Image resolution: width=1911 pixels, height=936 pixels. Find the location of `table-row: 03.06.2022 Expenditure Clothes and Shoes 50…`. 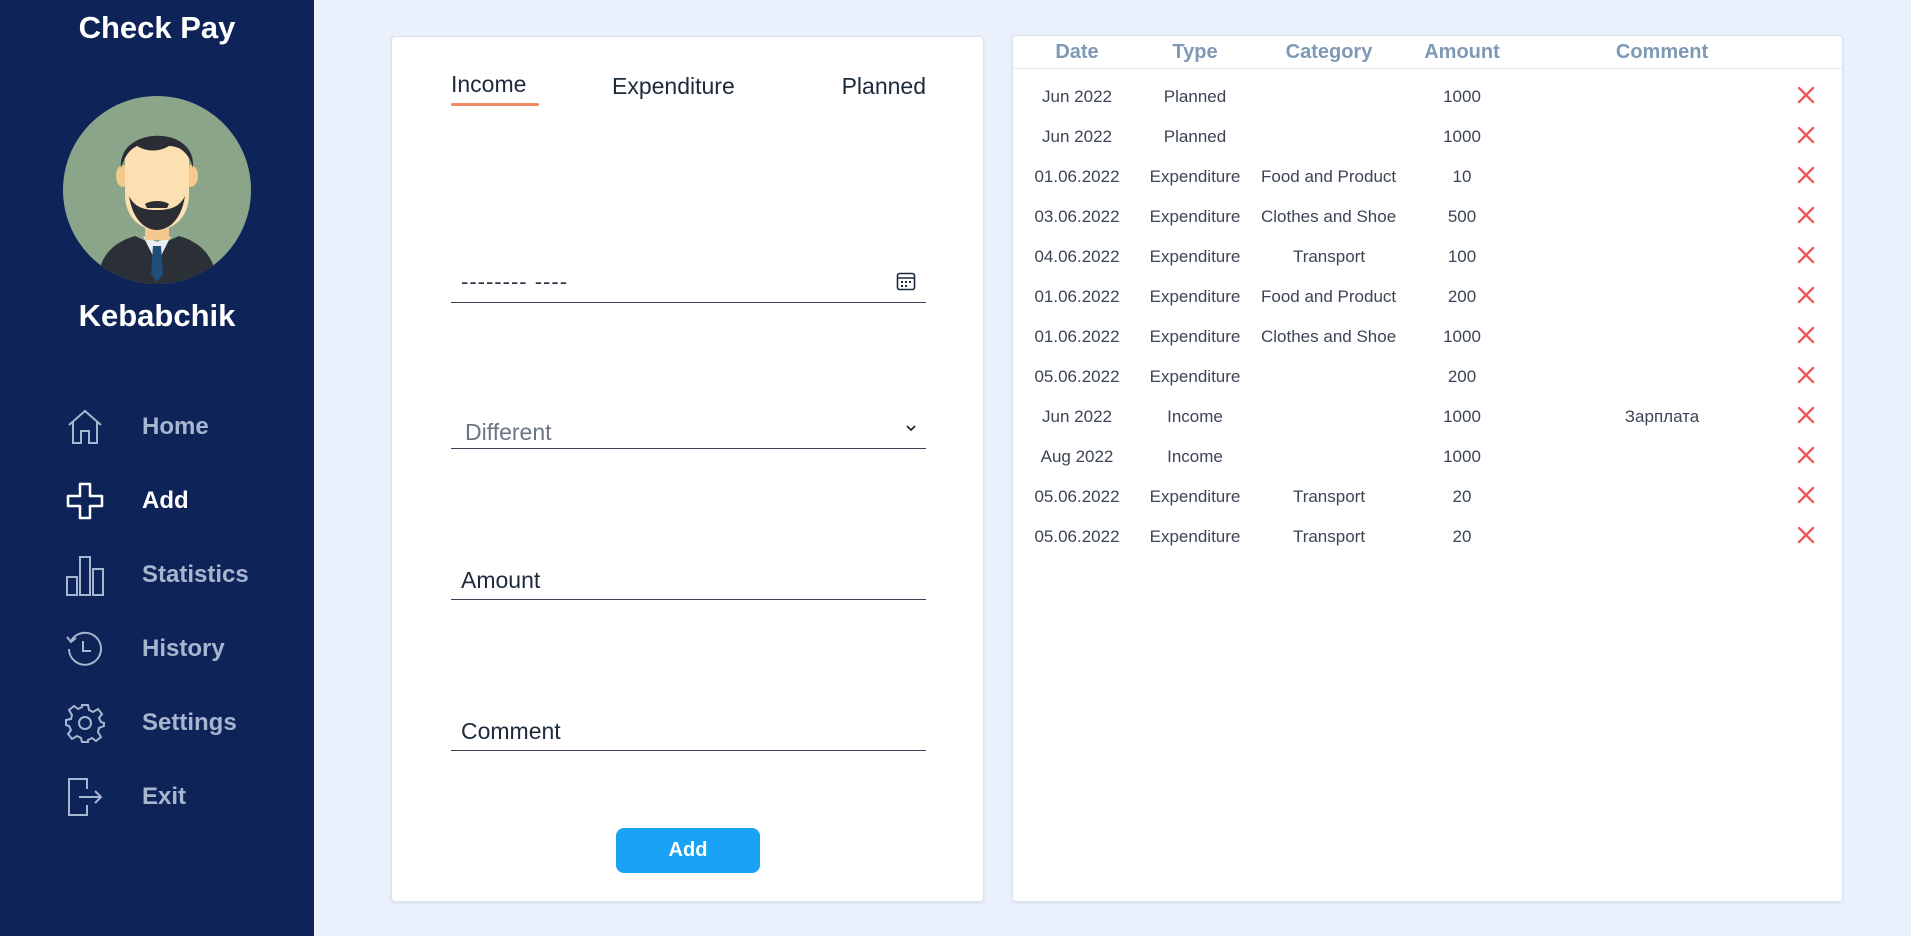

table-row: 03.06.2022 Expenditure Clothes and Shoes 50… is located at coordinates (1427, 216).